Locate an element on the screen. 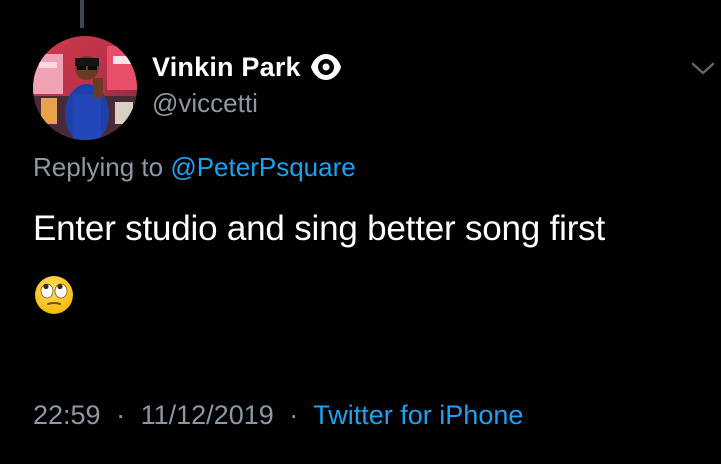  tweet-text: Enter studio and sing better song first is located at coordinates (319, 228).